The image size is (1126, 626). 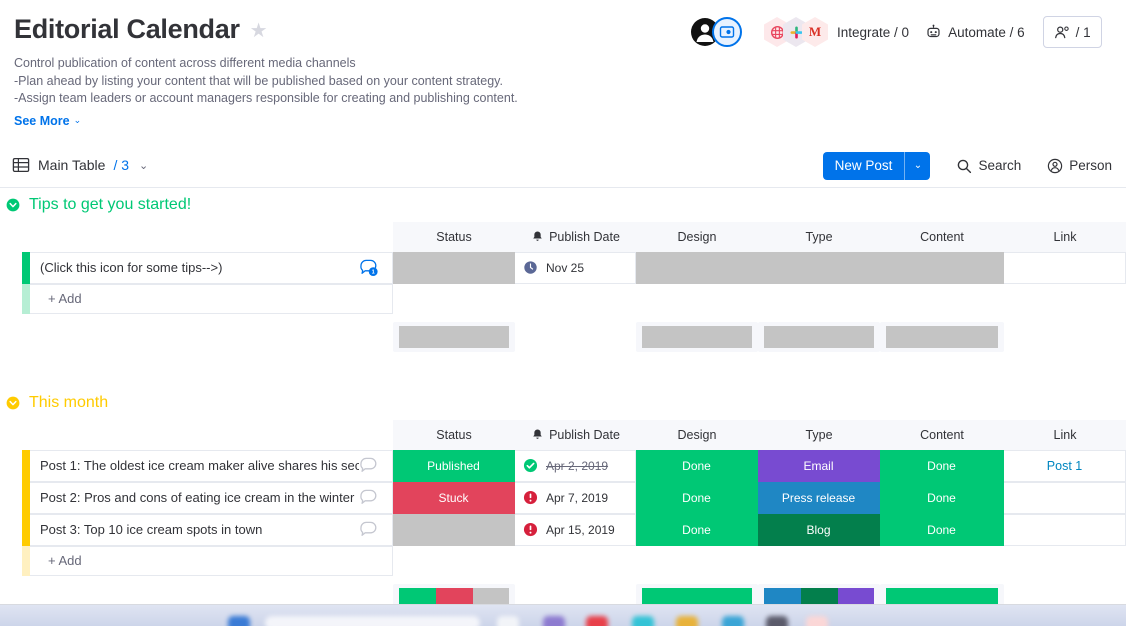 I want to click on status-label: Stuck, so click(x=453, y=497).